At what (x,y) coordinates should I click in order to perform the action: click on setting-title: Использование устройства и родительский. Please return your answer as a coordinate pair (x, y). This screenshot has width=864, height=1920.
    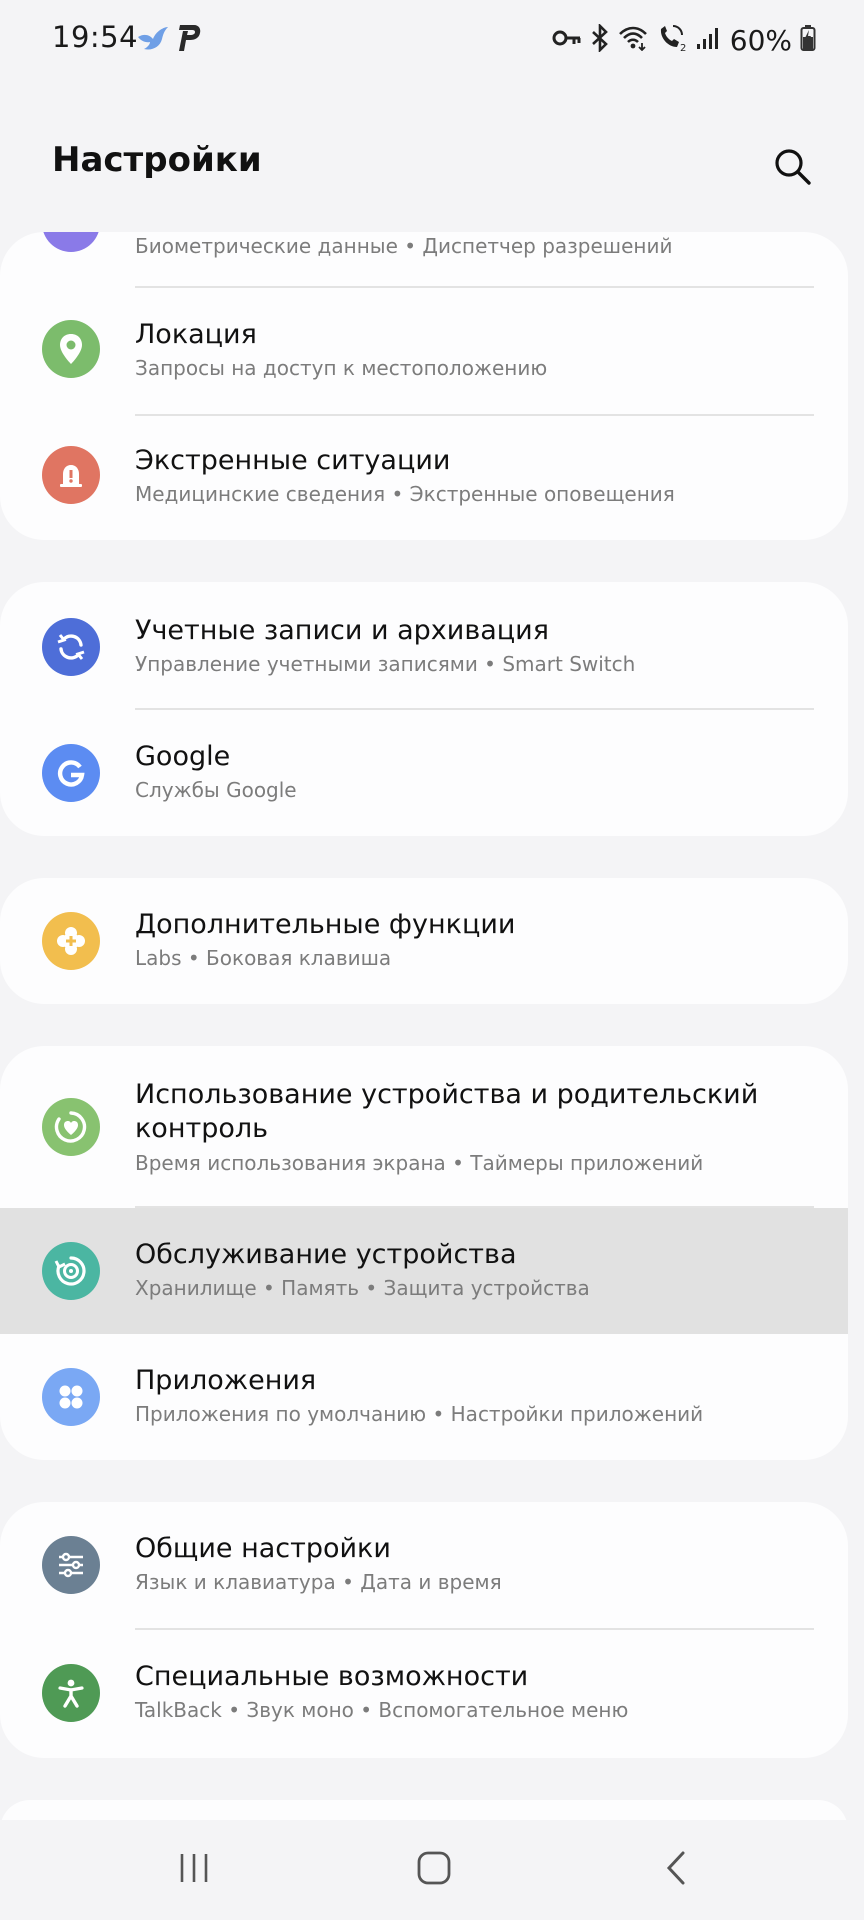
    Looking at the image, I should click on (447, 1094).